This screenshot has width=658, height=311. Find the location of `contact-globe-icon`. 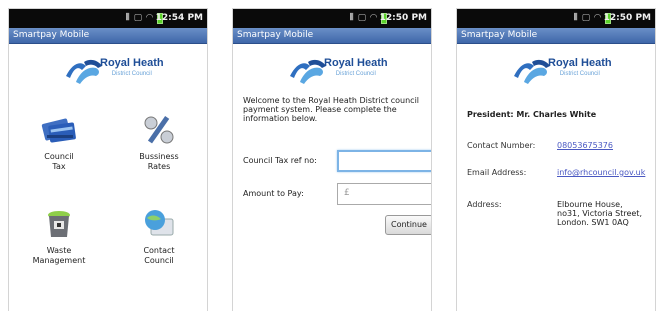

contact-globe-icon is located at coordinates (159, 223).